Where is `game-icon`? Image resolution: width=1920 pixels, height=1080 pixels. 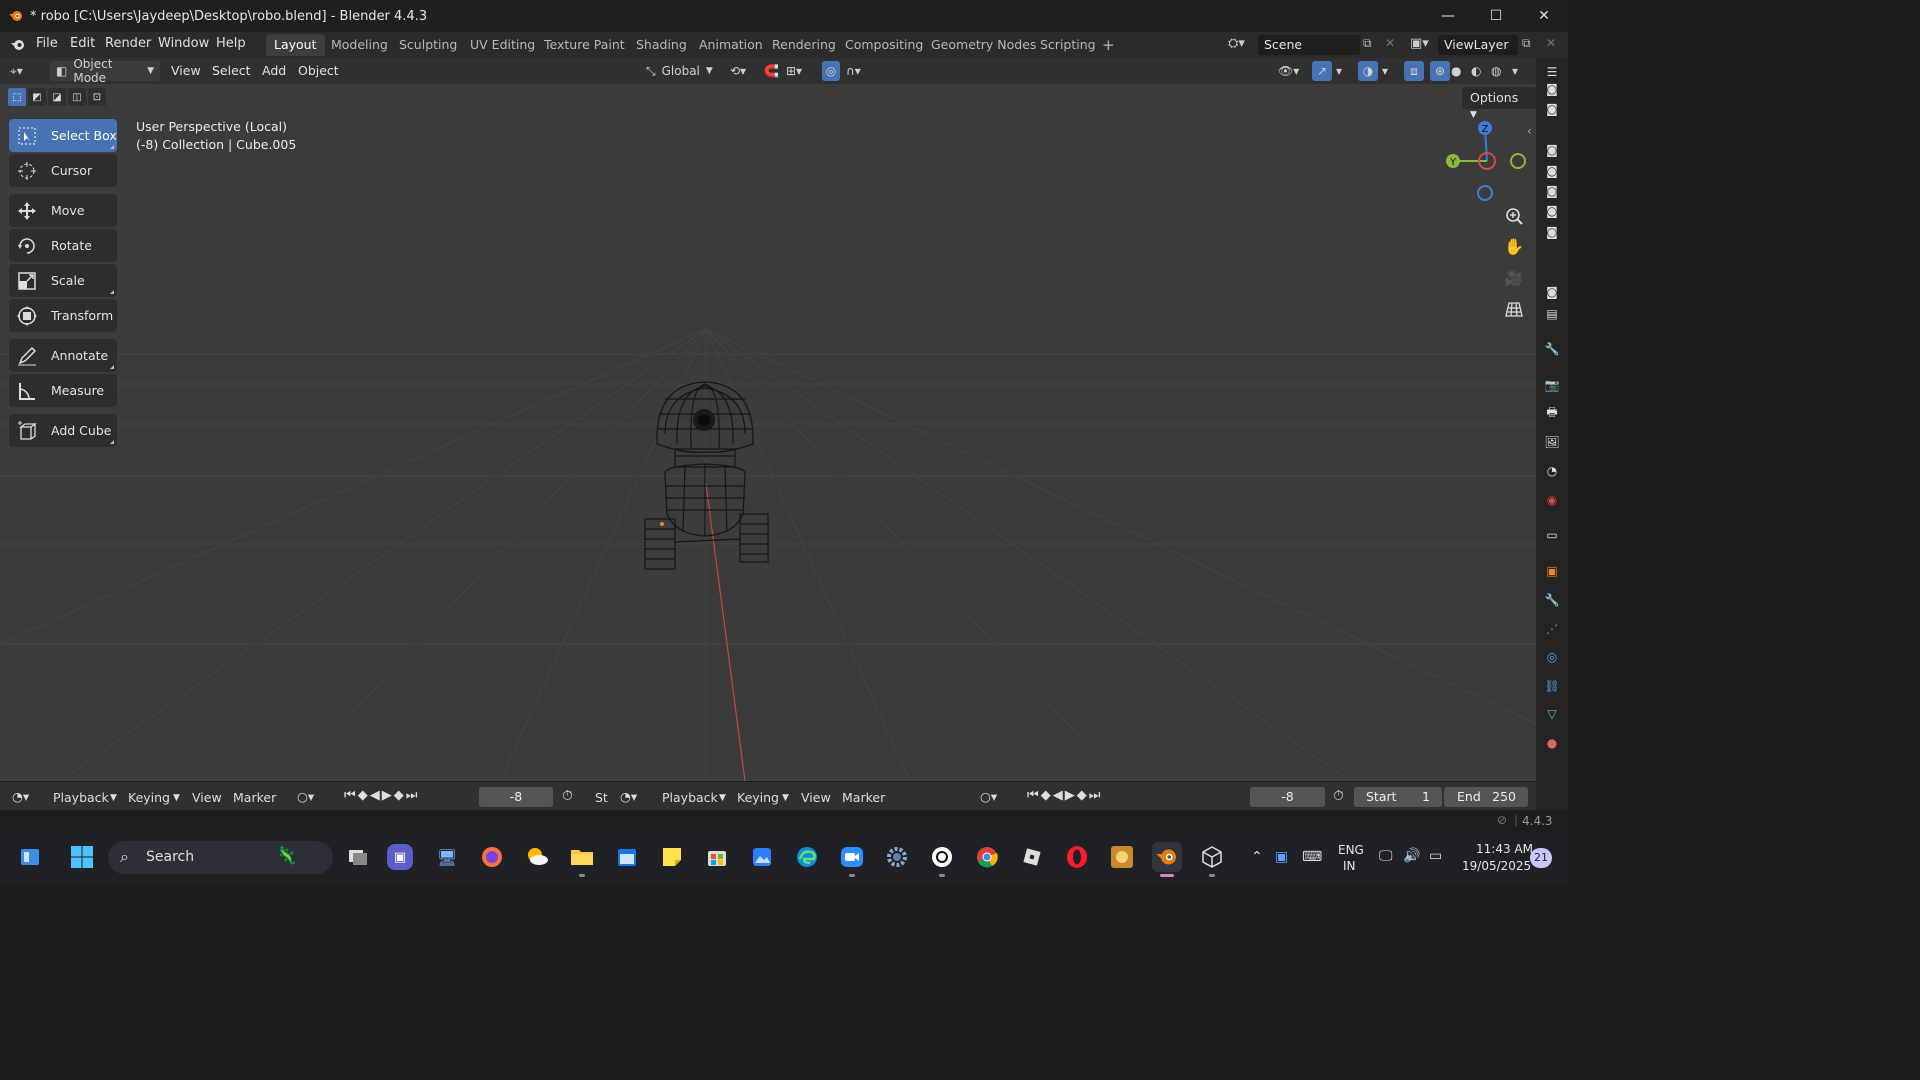 game-icon is located at coordinates (1122, 857).